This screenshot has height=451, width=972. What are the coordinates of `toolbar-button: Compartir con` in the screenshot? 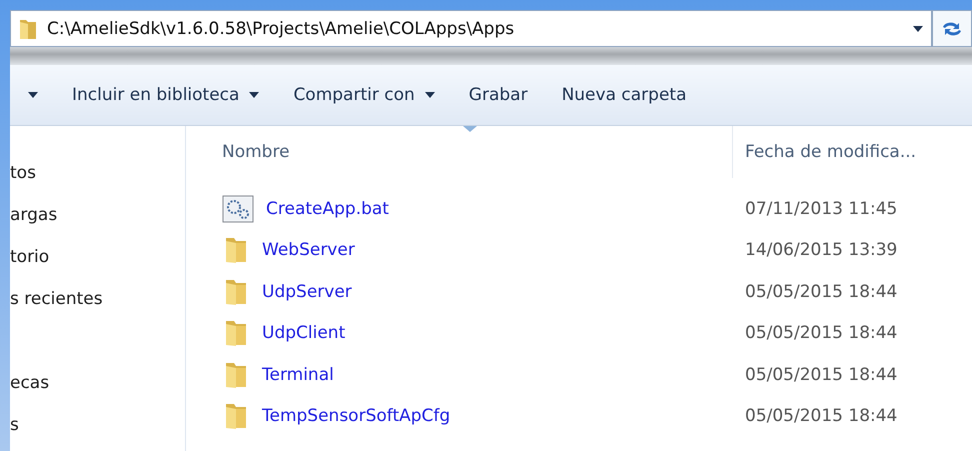 It's located at (364, 95).